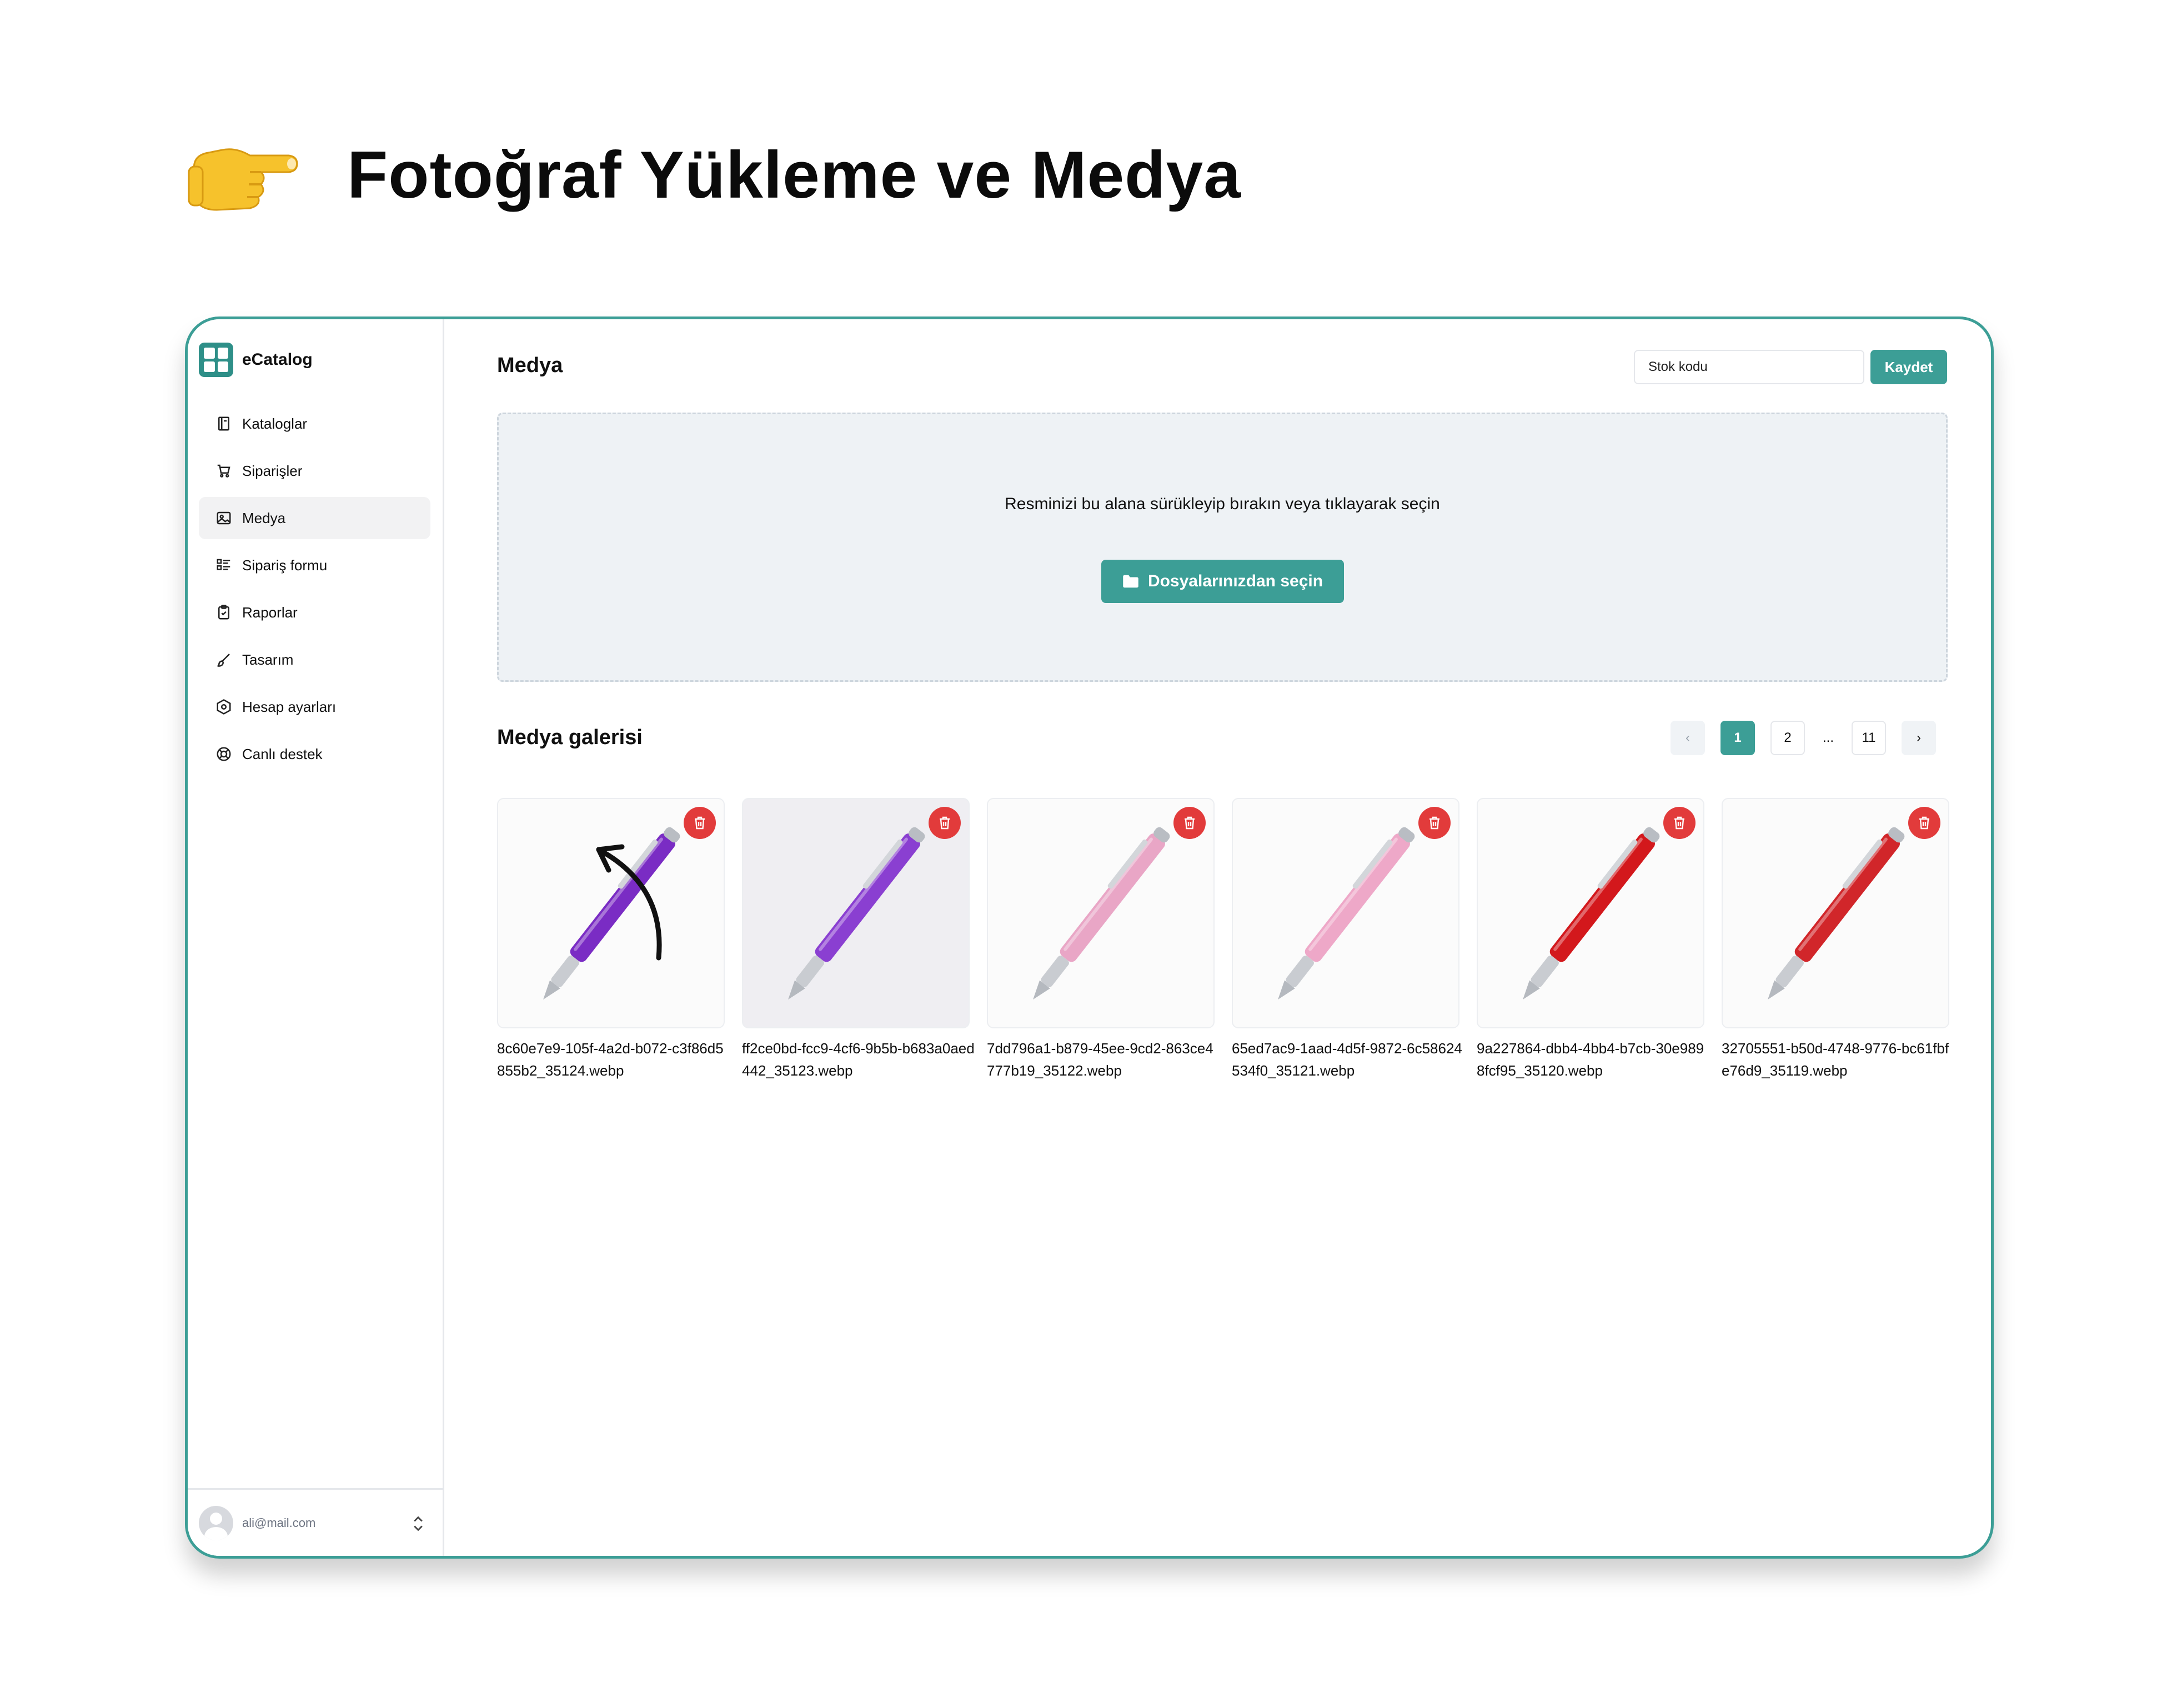  Describe the element at coordinates (275, 423) in the screenshot. I see `sidebar-item-label: Kataloglar` at that location.